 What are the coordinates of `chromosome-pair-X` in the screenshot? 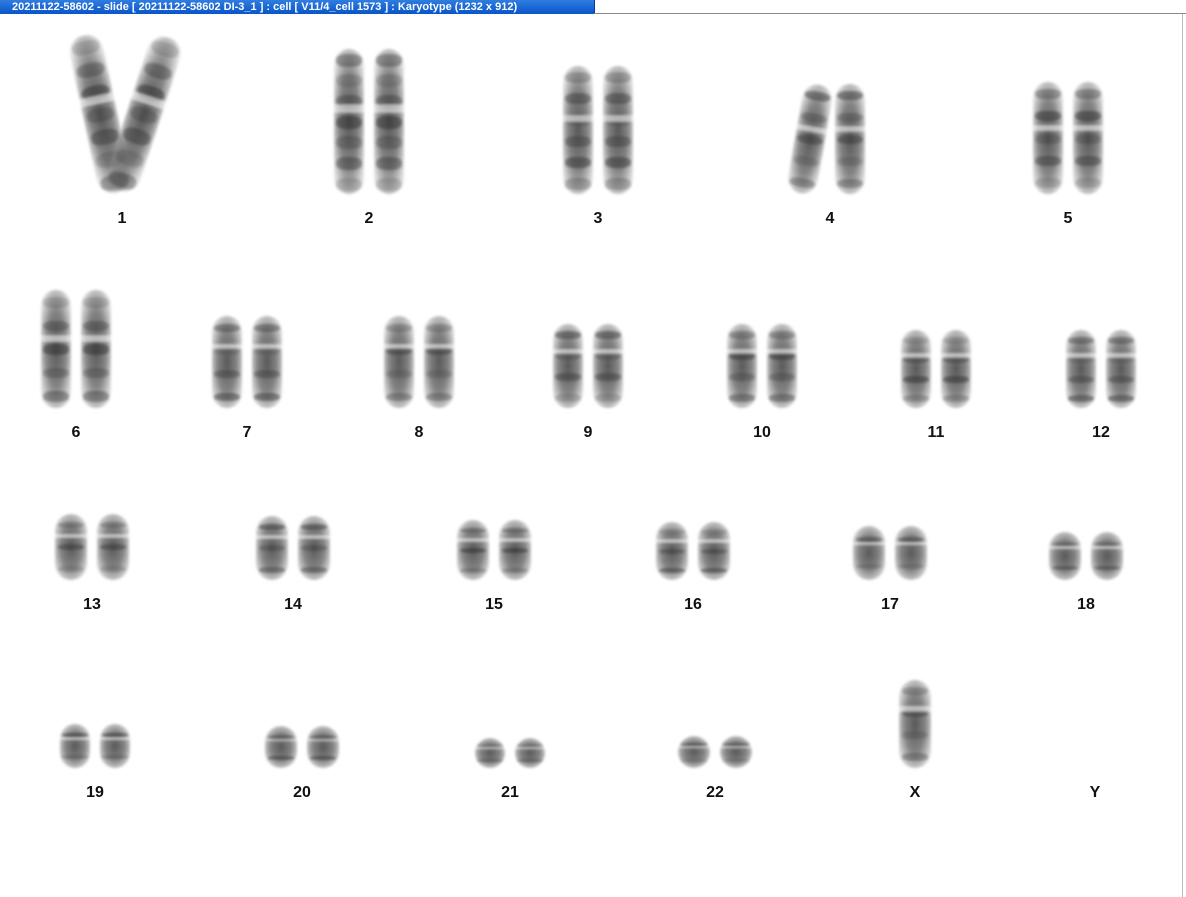 It's located at (915, 683).